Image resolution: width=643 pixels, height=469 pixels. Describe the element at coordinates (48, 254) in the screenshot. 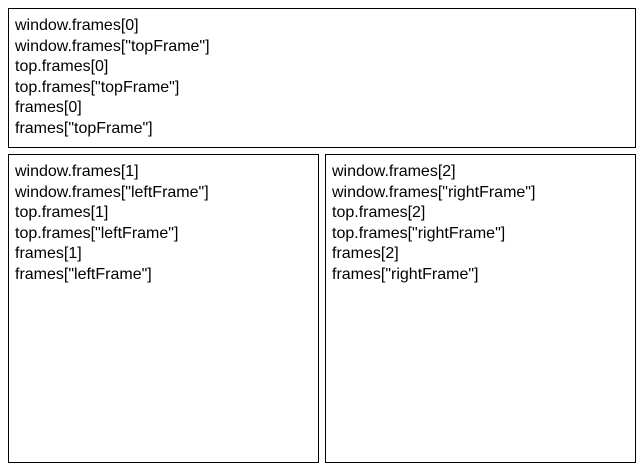

I see `left-frame-reference-line: frames[1]` at that location.